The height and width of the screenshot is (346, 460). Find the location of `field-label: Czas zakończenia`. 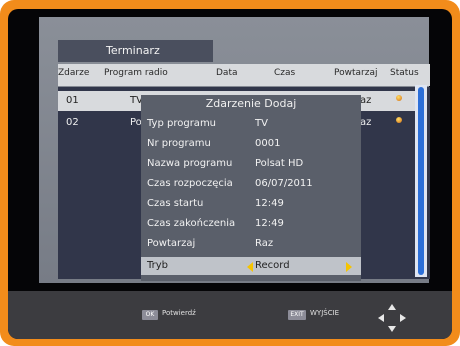

field-label: Czas zakończenia is located at coordinates (191, 223).